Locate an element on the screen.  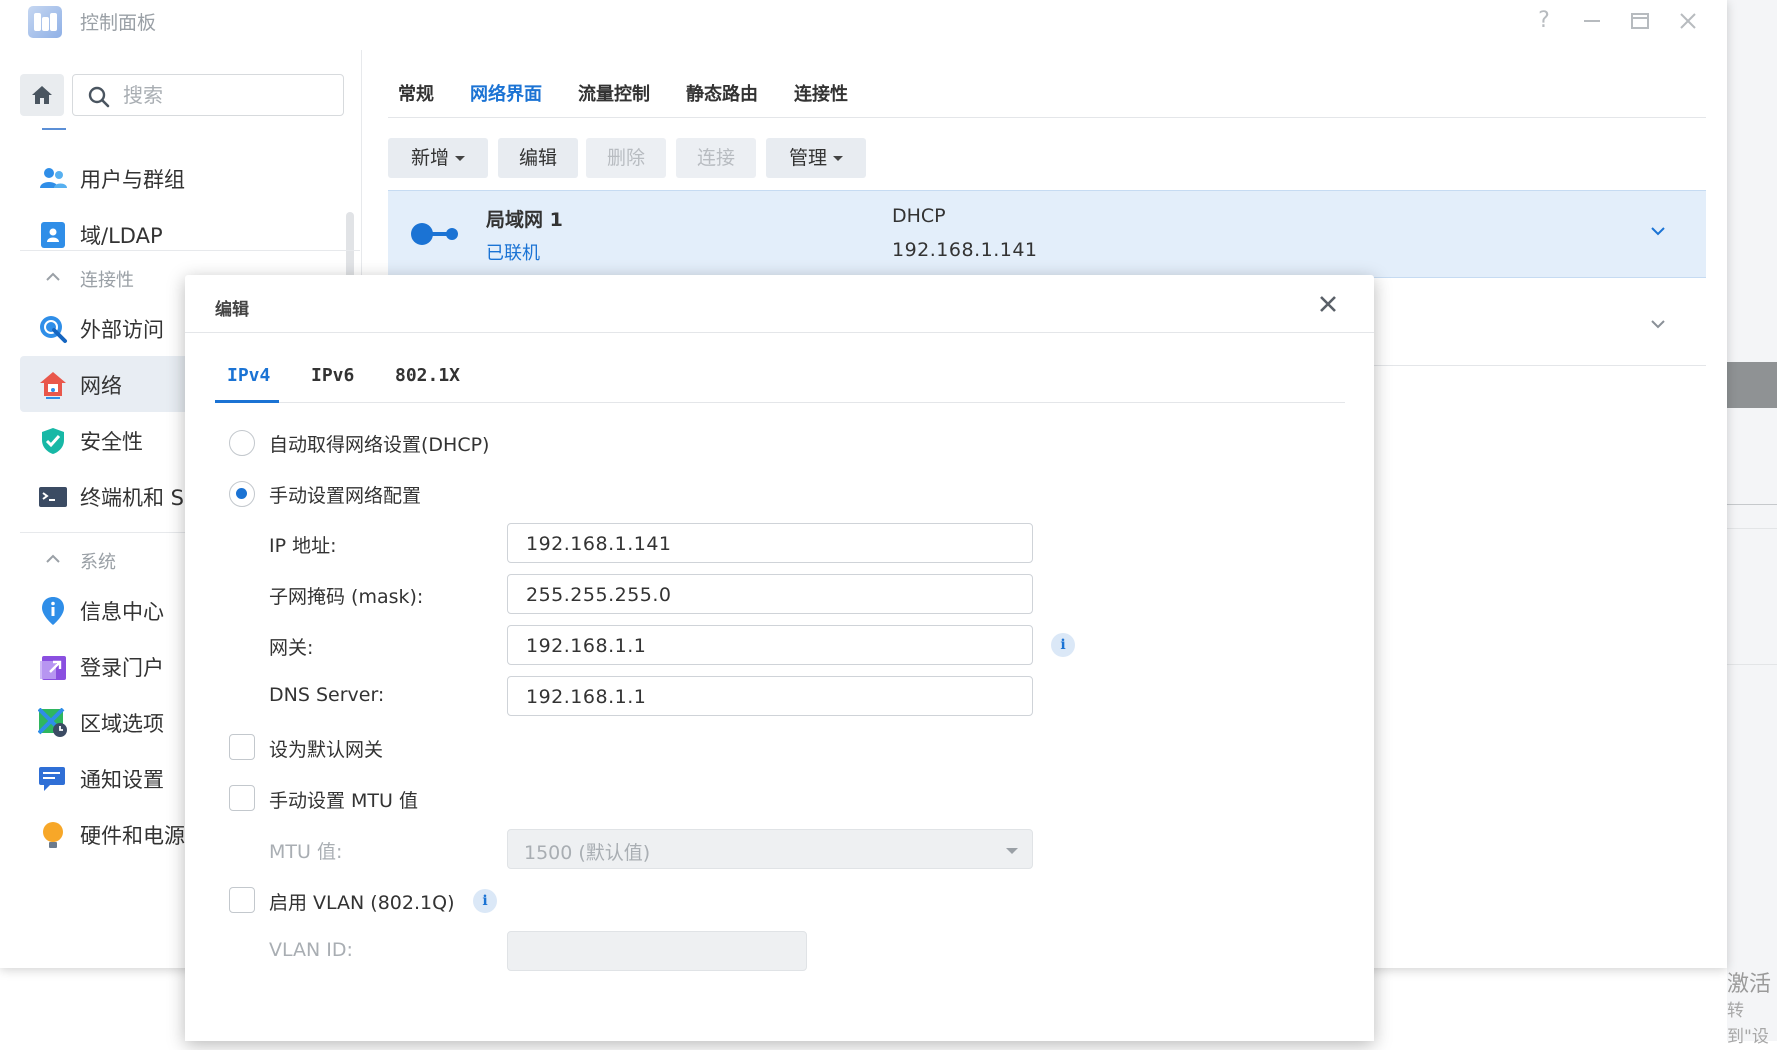
desktop-background is located at coordinates (1752, 520).